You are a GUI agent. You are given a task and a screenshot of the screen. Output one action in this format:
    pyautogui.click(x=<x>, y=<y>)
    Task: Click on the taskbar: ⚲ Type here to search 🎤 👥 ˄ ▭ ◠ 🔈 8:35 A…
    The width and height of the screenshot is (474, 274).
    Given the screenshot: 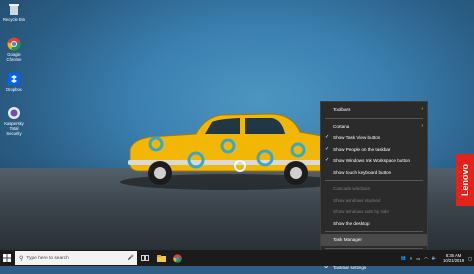 What is the action you would take?
    pyautogui.click(x=237, y=258)
    